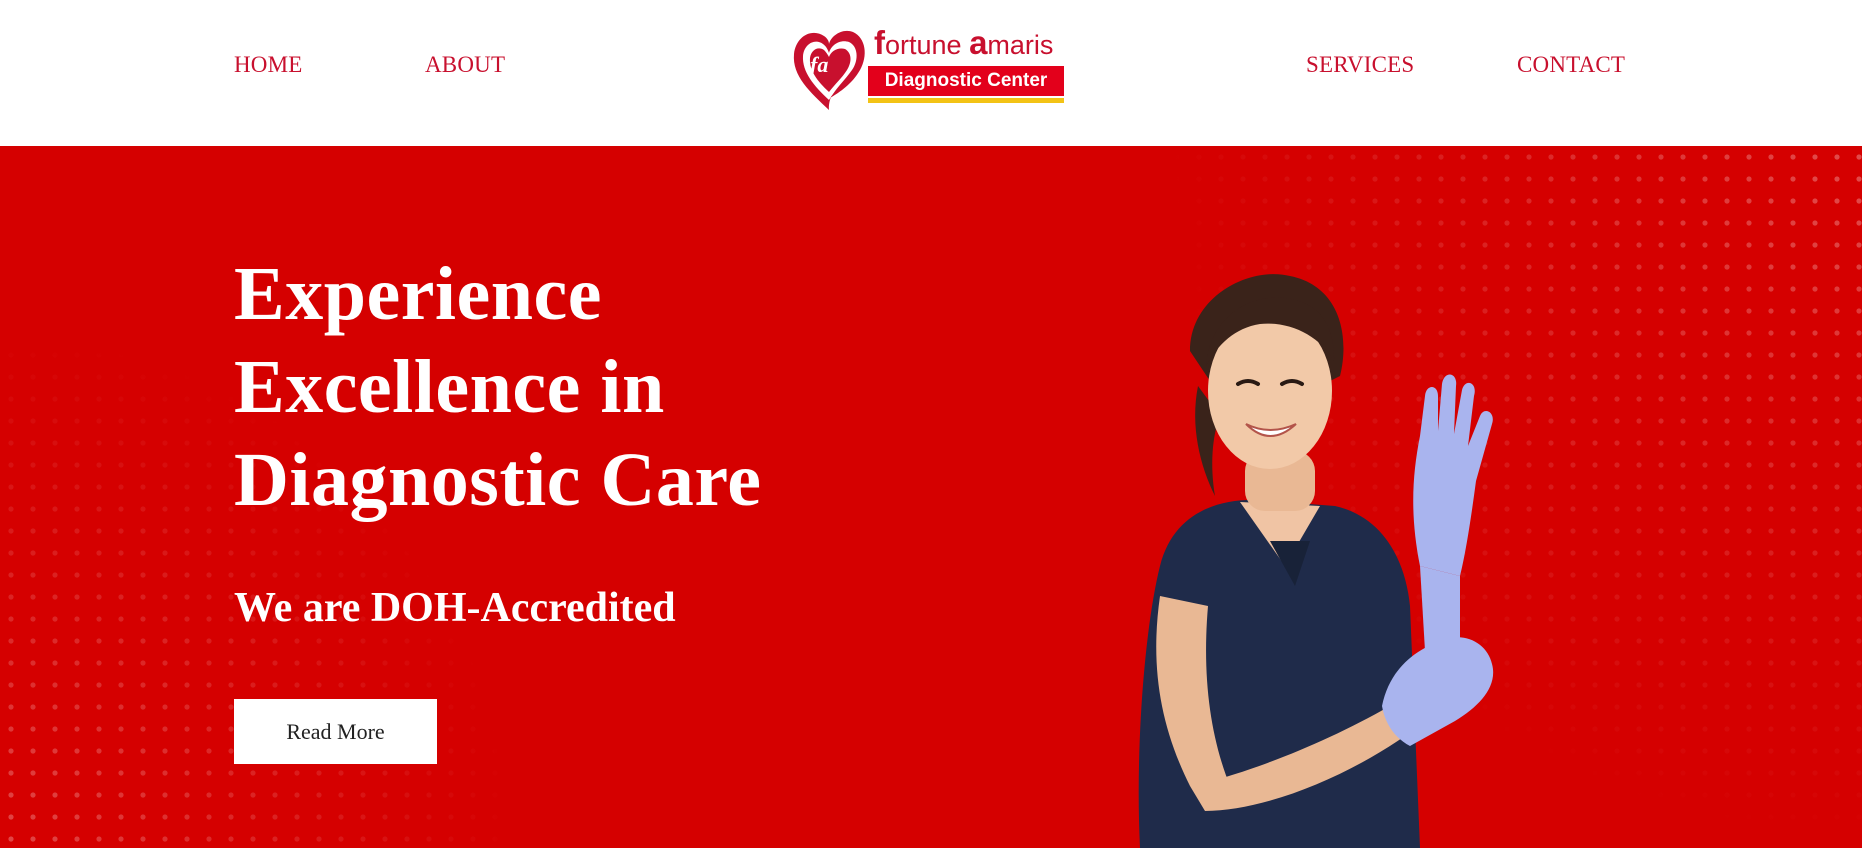 This screenshot has height=848, width=1862. Describe the element at coordinates (268, 65) in the screenshot. I see `nav-link-home: HOME` at that location.